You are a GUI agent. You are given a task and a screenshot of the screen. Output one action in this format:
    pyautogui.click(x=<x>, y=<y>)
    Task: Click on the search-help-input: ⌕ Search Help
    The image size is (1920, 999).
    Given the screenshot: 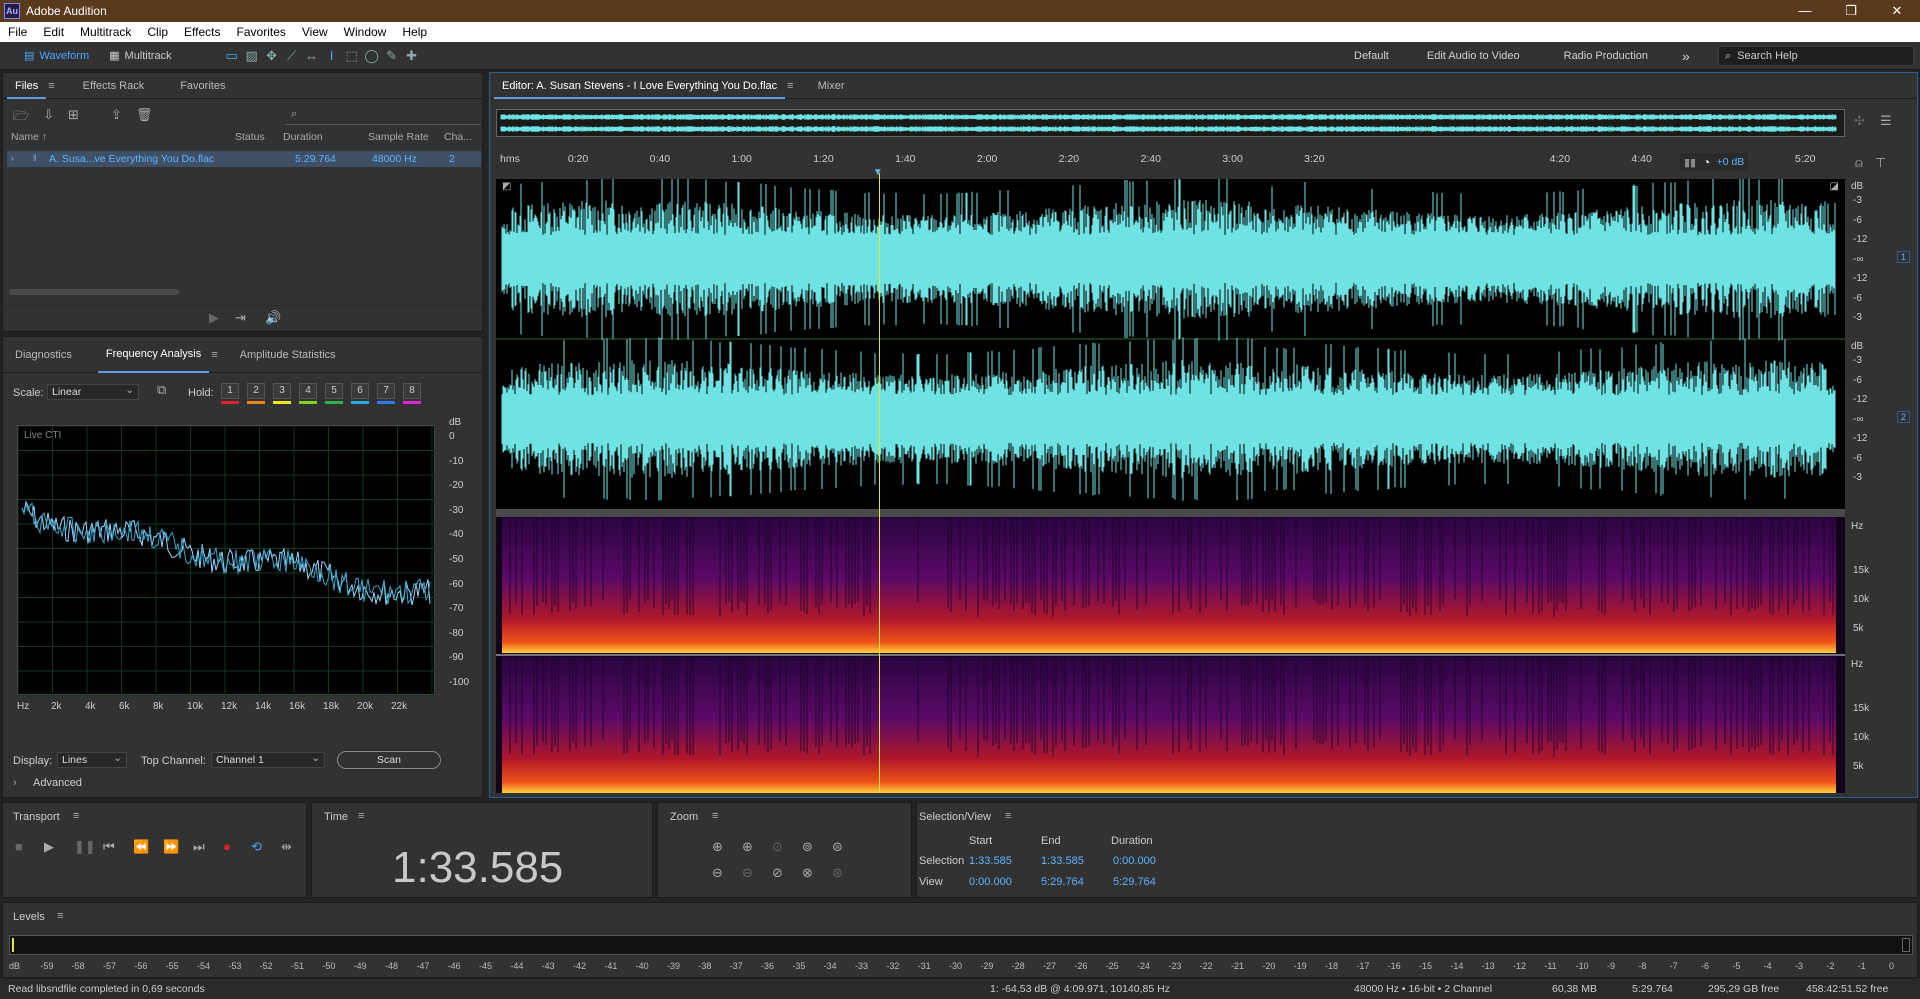 What is the action you would take?
    pyautogui.click(x=1816, y=56)
    